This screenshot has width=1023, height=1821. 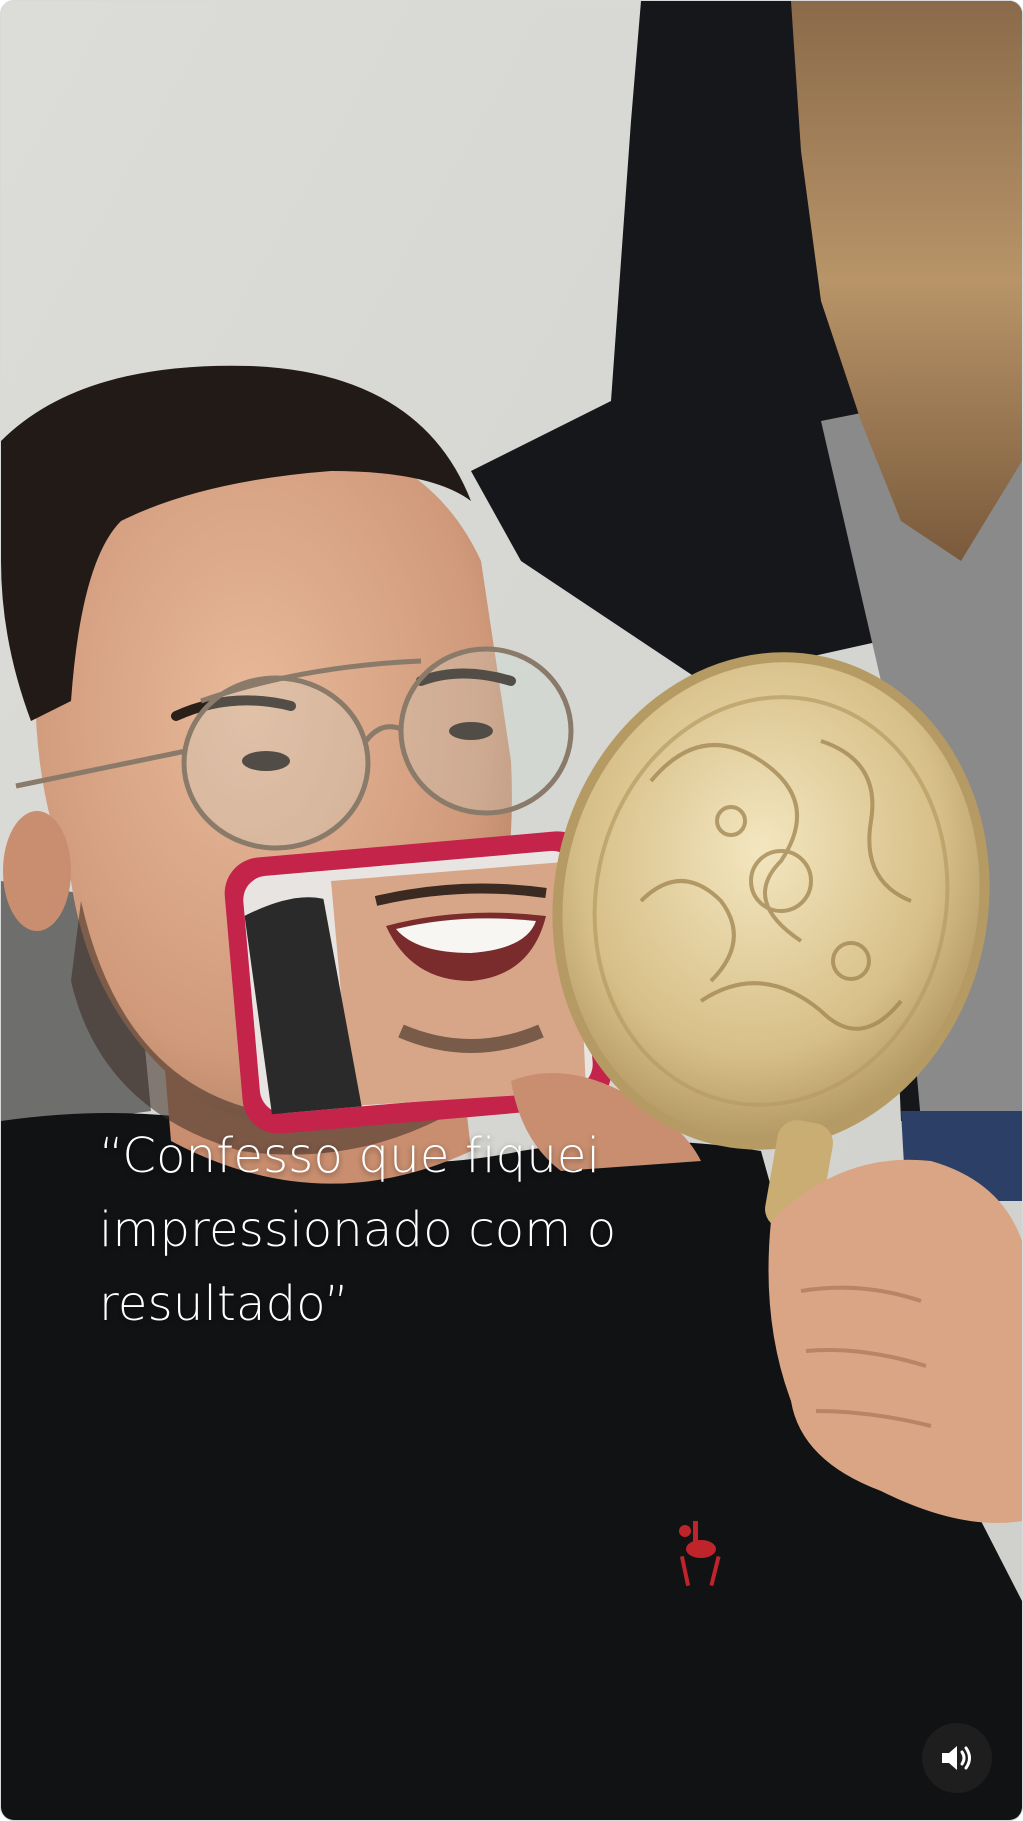 I want to click on speaker-volume-icon, so click(x=956, y=1758).